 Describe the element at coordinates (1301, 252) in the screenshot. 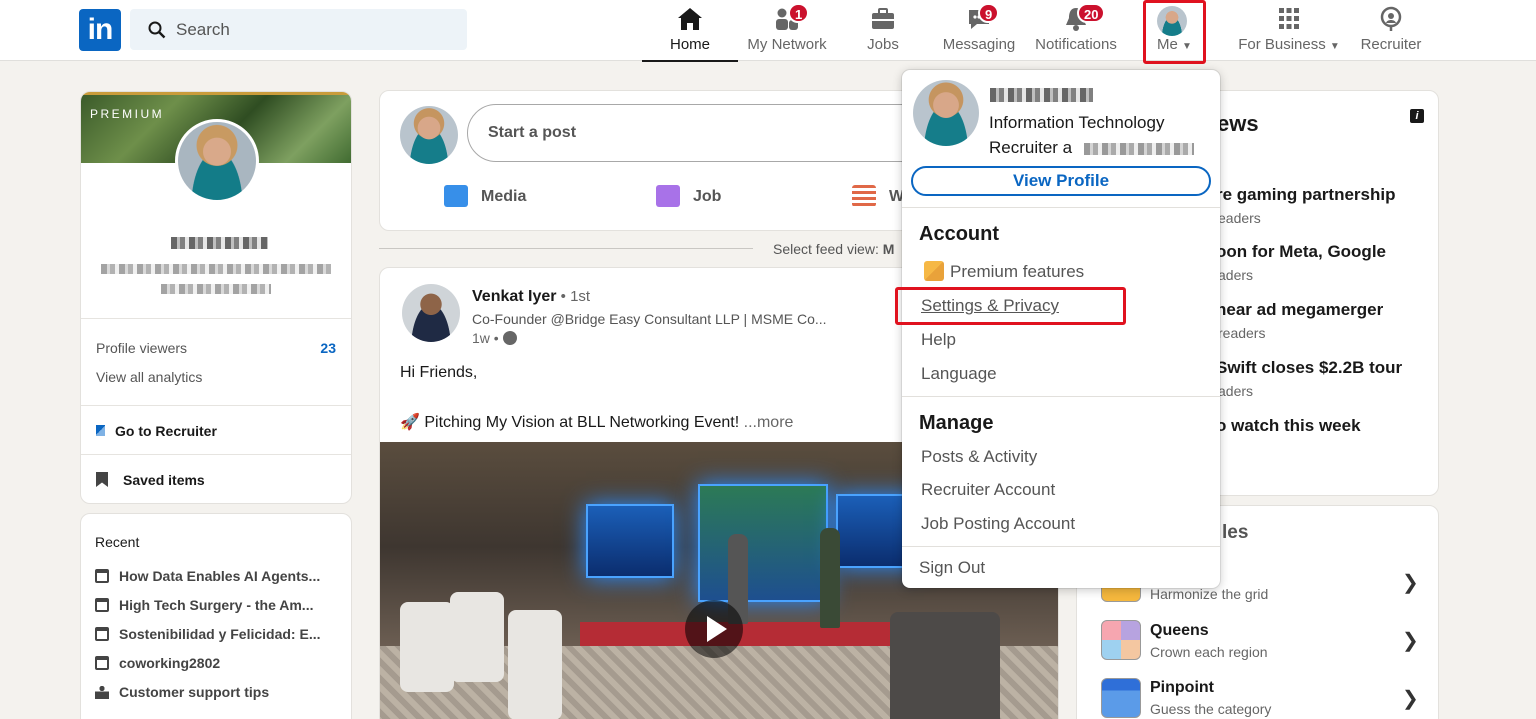

I see `news-item-title: oon for Meta, Google` at that location.